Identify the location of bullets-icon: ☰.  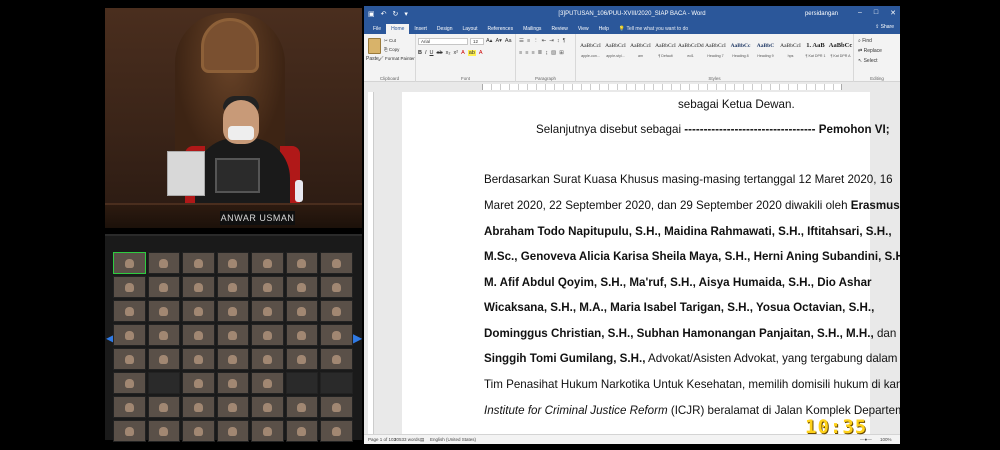
(521, 41).